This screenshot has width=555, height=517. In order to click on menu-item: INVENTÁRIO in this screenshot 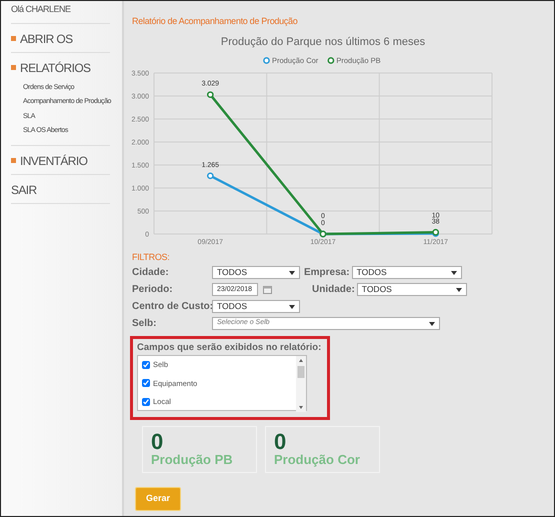, I will do `click(54, 161)`.